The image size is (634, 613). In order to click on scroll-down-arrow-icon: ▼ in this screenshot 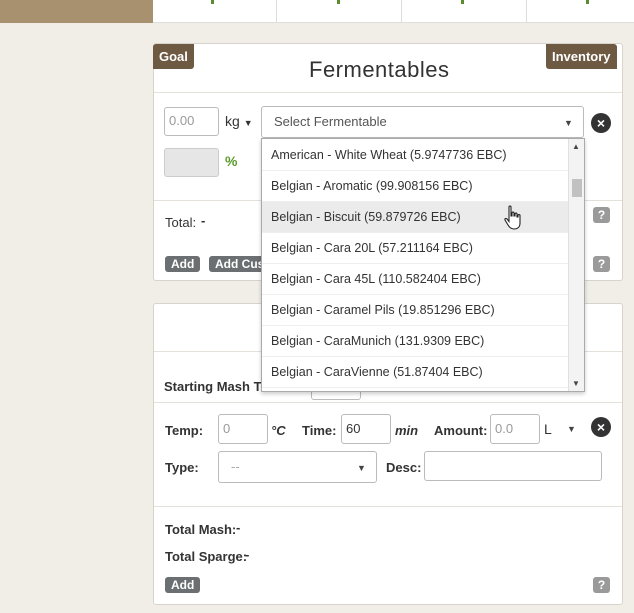, I will do `click(576, 383)`.